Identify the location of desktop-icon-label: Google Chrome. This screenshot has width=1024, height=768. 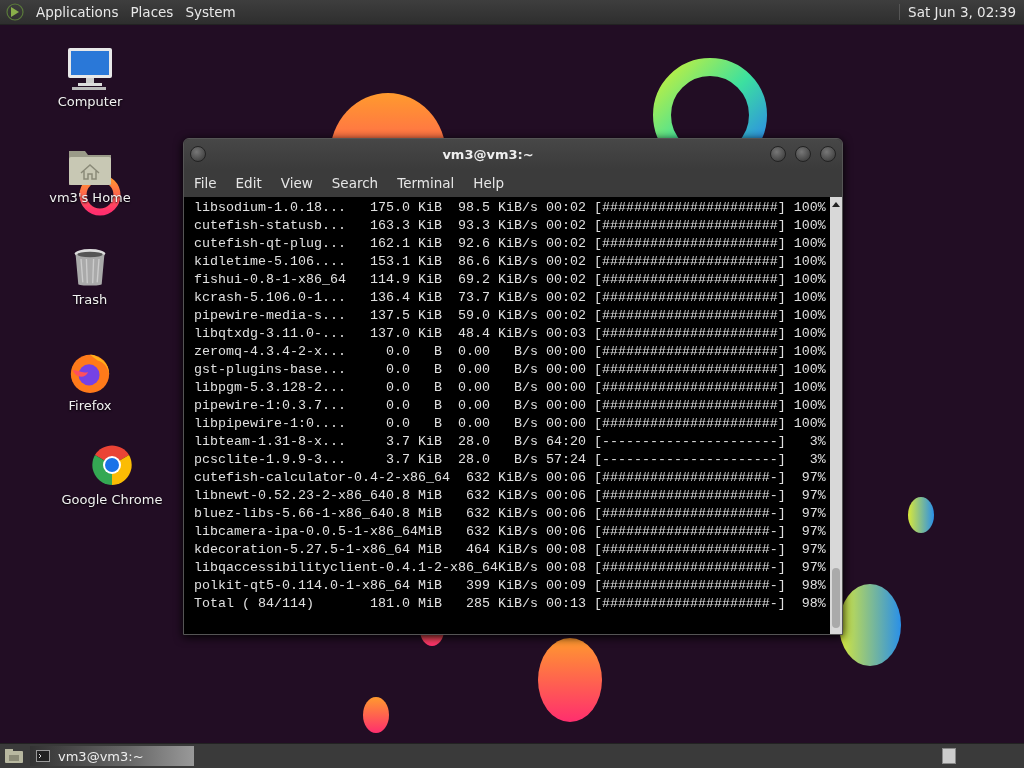
(112, 499).